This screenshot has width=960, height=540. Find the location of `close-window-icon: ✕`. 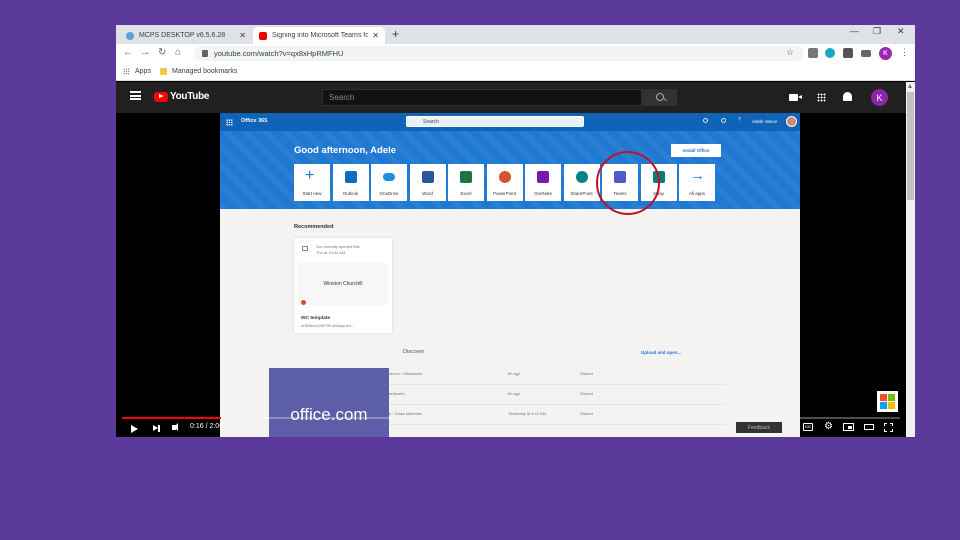

close-window-icon: ✕ is located at coordinates (901, 31).